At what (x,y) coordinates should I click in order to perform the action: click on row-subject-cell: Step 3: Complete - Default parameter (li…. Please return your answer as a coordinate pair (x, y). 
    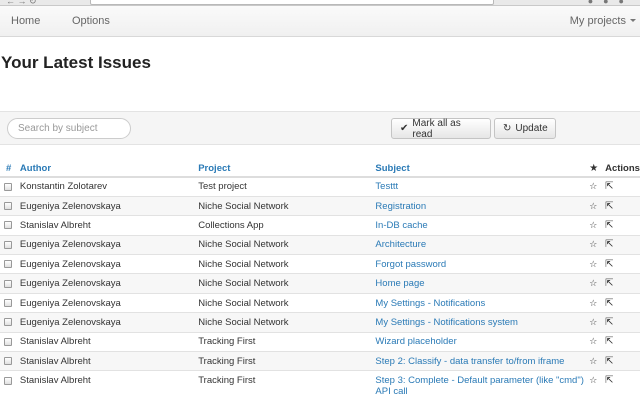
    Looking at the image, I should click on (482, 385).